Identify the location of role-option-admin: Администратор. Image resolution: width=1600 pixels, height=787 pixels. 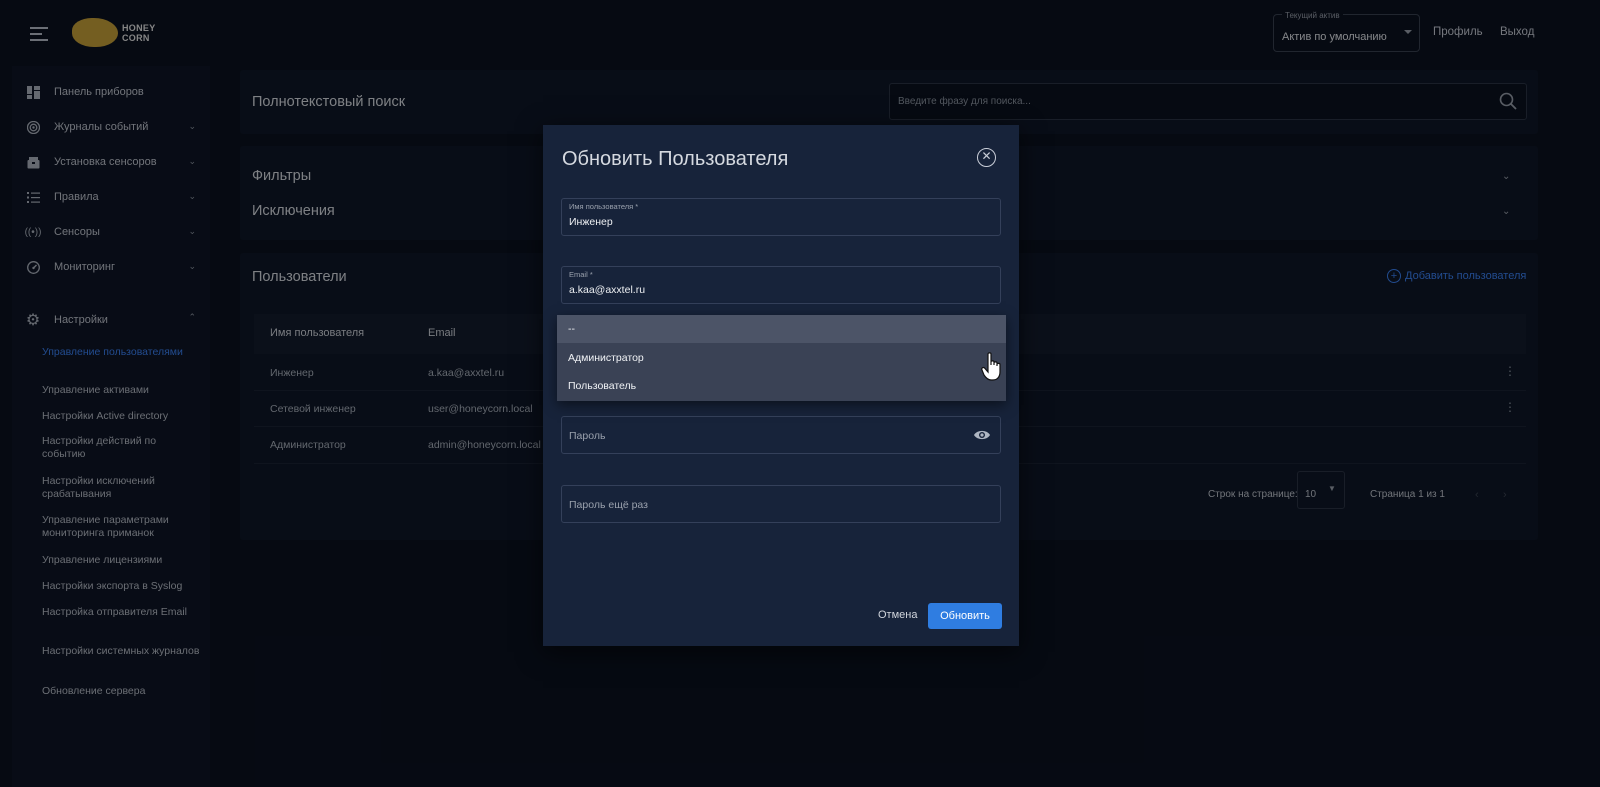
(781, 358).